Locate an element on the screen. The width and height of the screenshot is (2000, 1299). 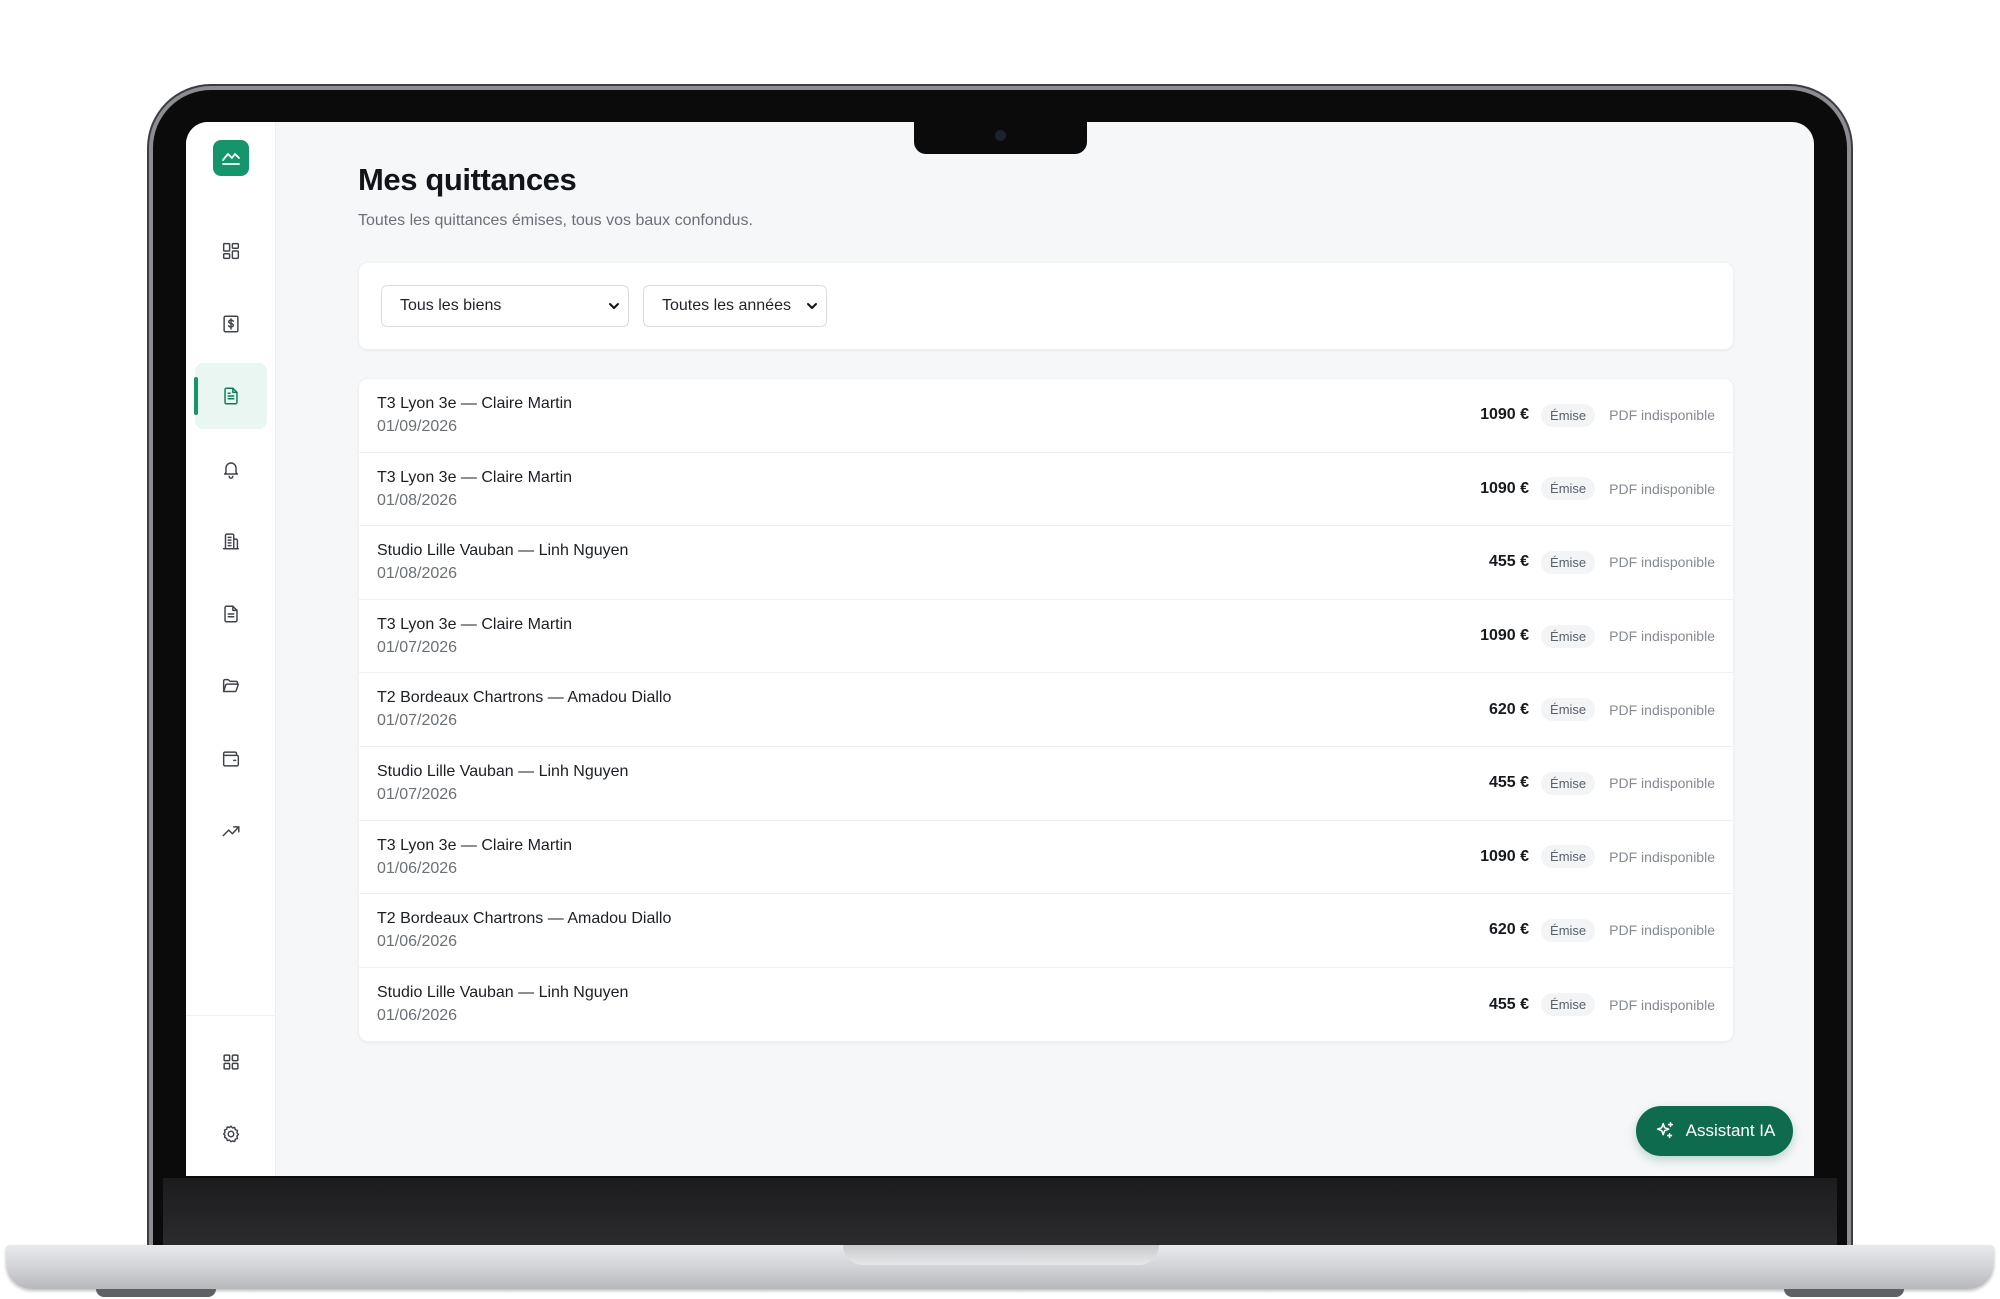
sidebar-item-receipts is located at coordinates (230, 396).